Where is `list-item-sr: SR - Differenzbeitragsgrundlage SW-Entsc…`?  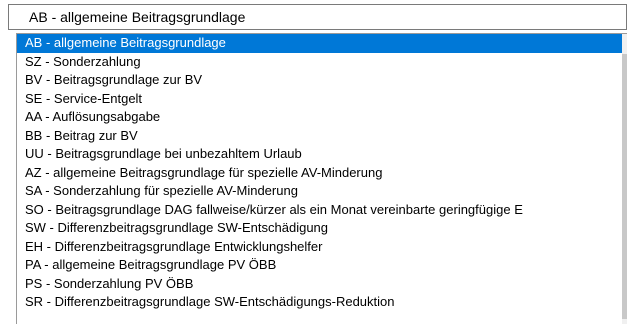 list-item-sr: SR - Differenzbeitragsgrundlage SW-Entsc… is located at coordinates (320, 302).